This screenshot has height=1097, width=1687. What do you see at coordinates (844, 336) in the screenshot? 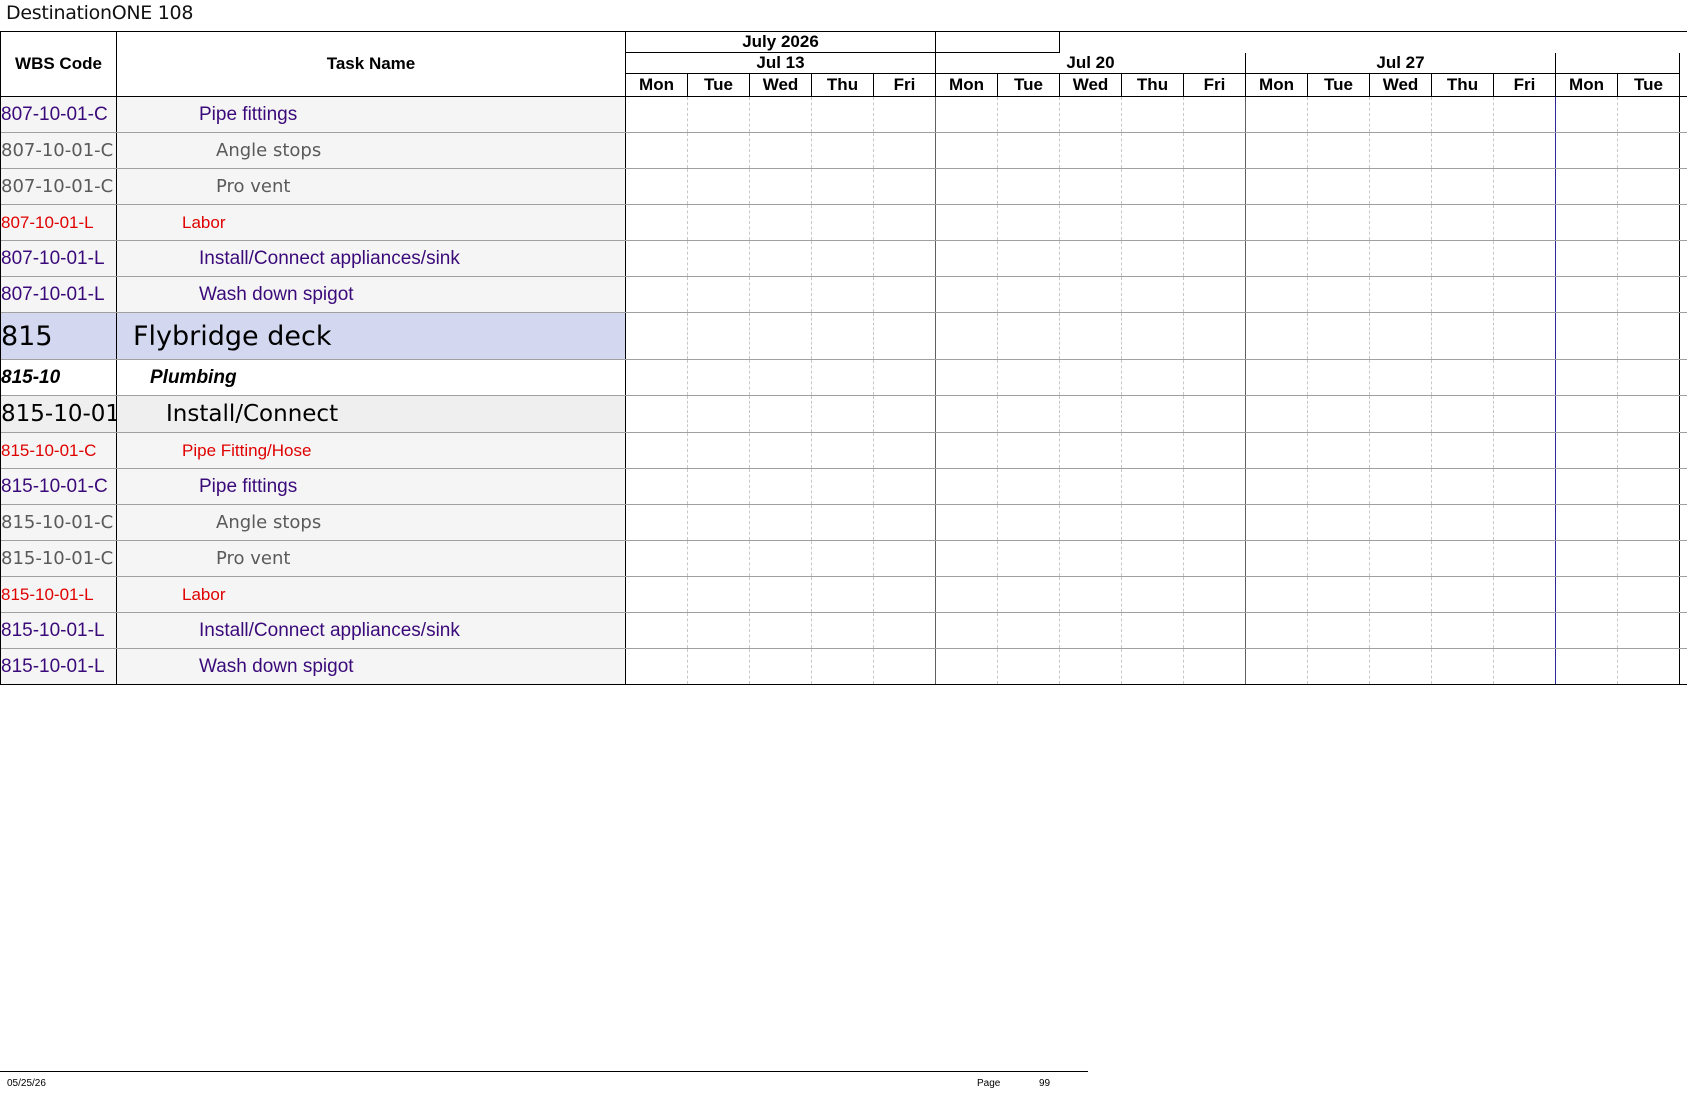
I see `table-row: 815 Flybridge deck` at bounding box center [844, 336].